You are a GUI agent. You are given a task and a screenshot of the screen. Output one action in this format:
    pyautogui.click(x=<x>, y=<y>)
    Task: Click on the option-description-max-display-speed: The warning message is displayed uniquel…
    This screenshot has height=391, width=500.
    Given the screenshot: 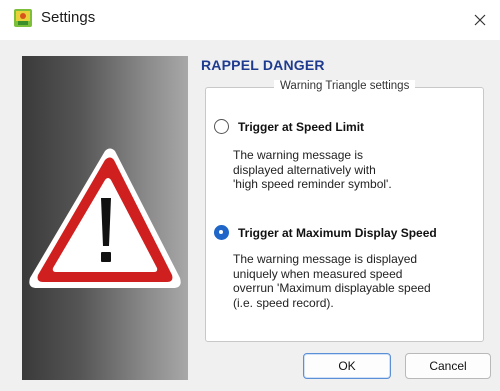 What is the action you would take?
    pyautogui.click(x=332, y=281)
    